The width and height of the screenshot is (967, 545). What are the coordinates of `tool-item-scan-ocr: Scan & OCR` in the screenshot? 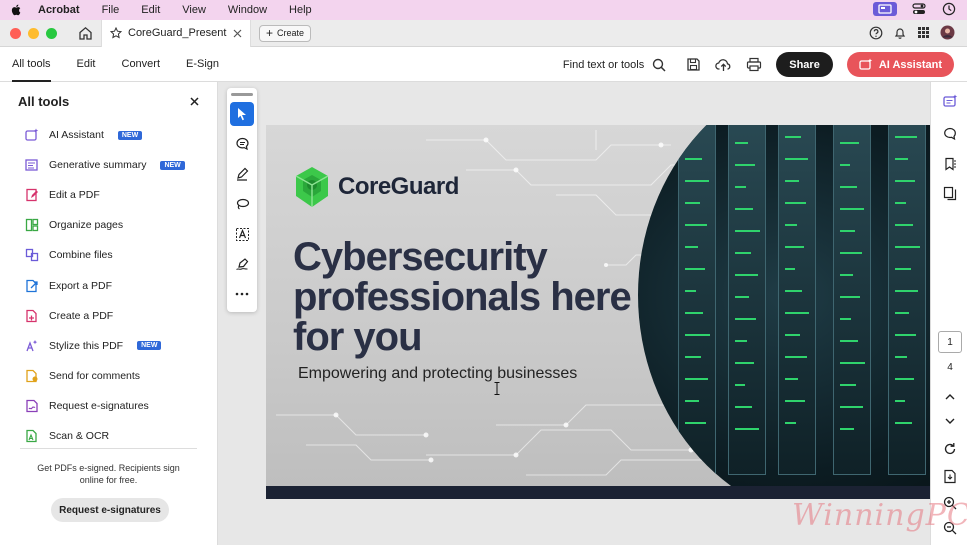 It's located at (108, 436).